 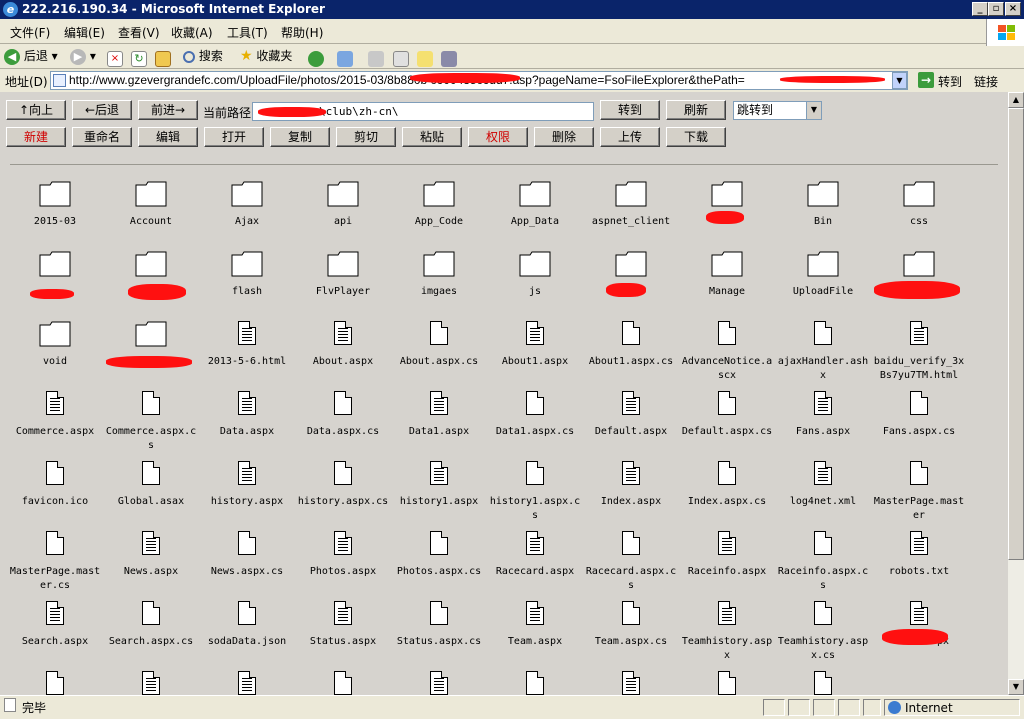 What do you see at coordinates (727, 496) in the screenshot?
I see `file-item: Index.aspx.cs` at bounding box center [727, 496].